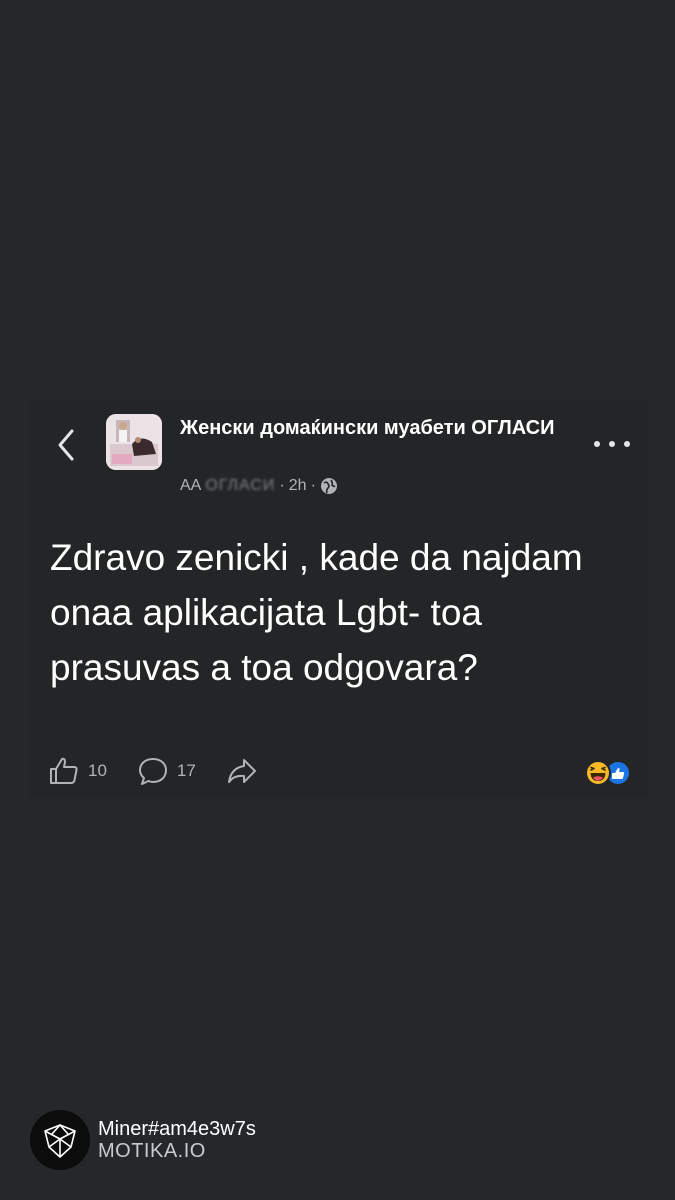 The height and width of the screenshot is (1200, 675). I want to click on motika-logo-icon, so click(60, 1140).